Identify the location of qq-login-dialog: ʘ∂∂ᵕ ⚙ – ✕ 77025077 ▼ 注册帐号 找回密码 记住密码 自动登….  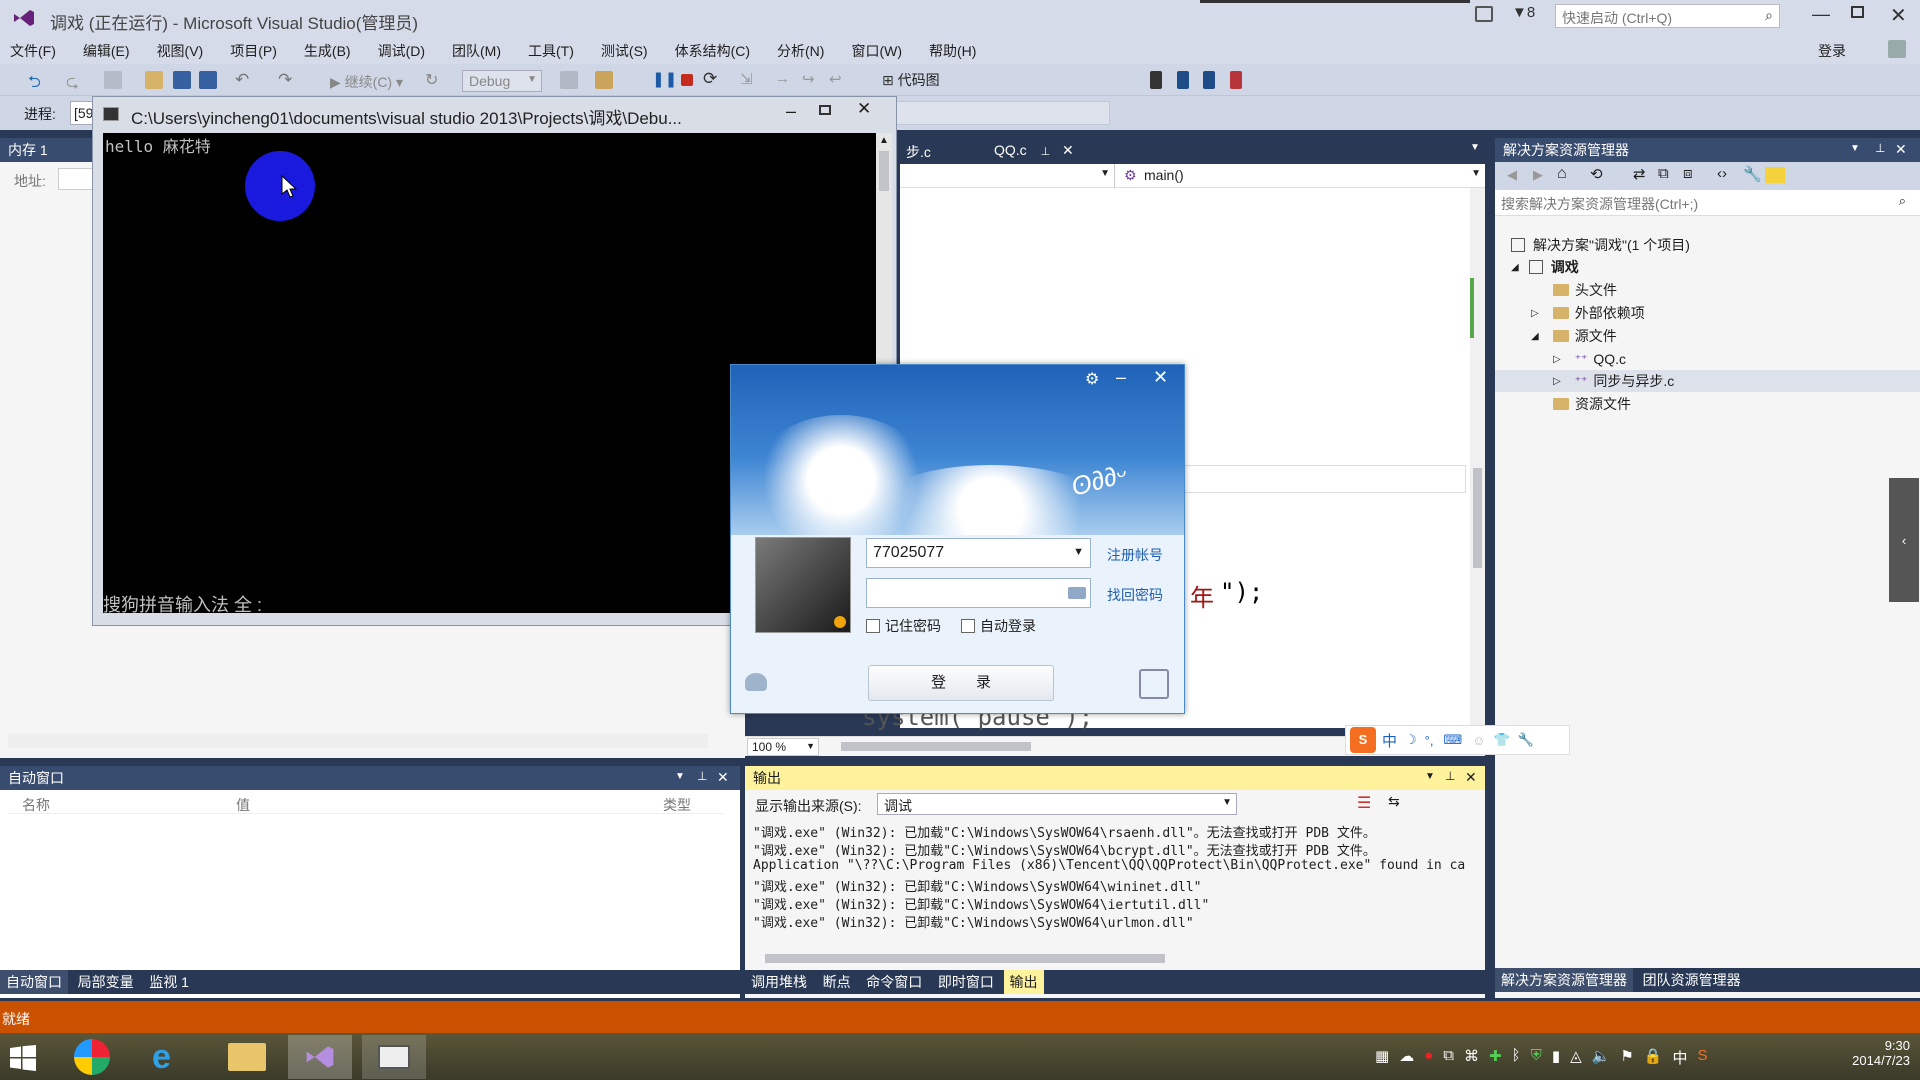
(957, 539).